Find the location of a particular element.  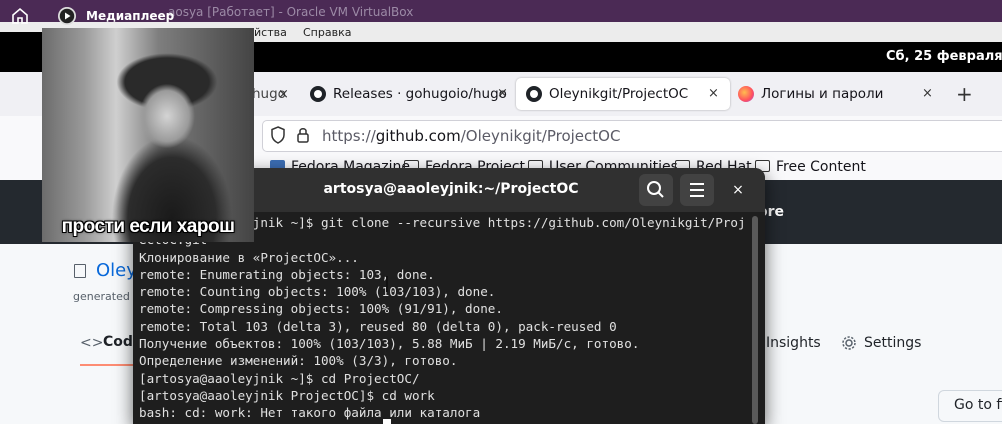

tab-logins: Логины и пароли is located at coordinates (838, 94).